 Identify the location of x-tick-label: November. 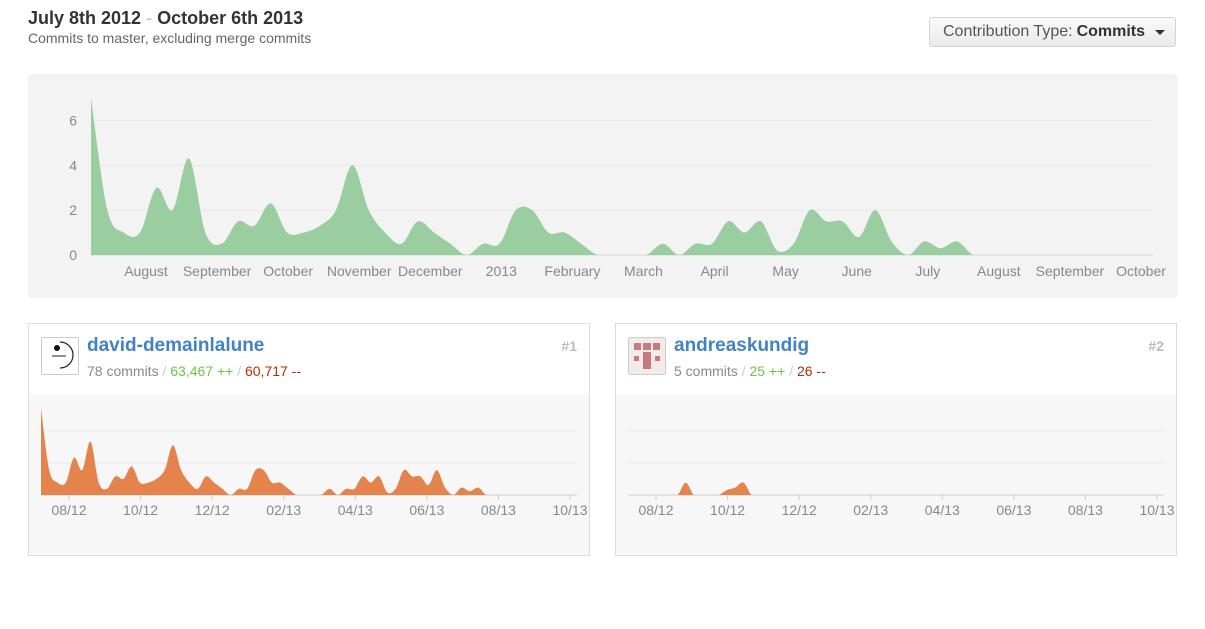
(359, 271).